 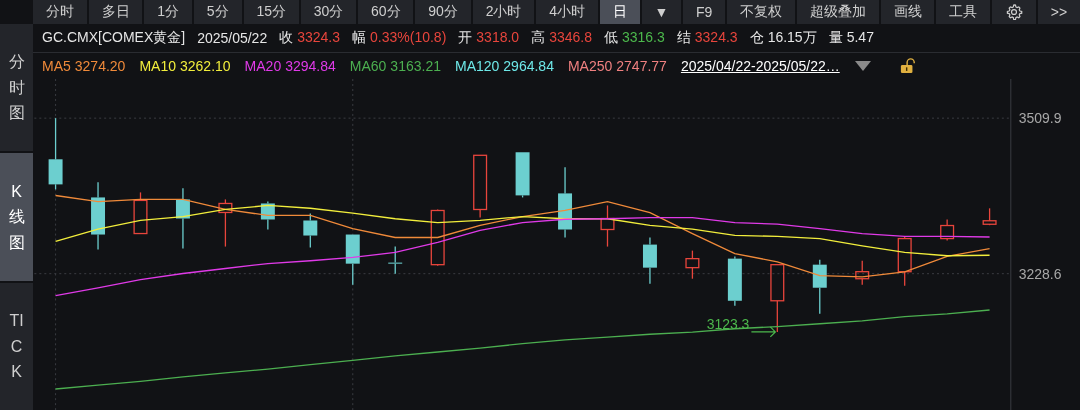 What do you see at coordinates (860, 37) in the screenshot?
I see `field-value: 5.47` at bounding box center [860, 37].